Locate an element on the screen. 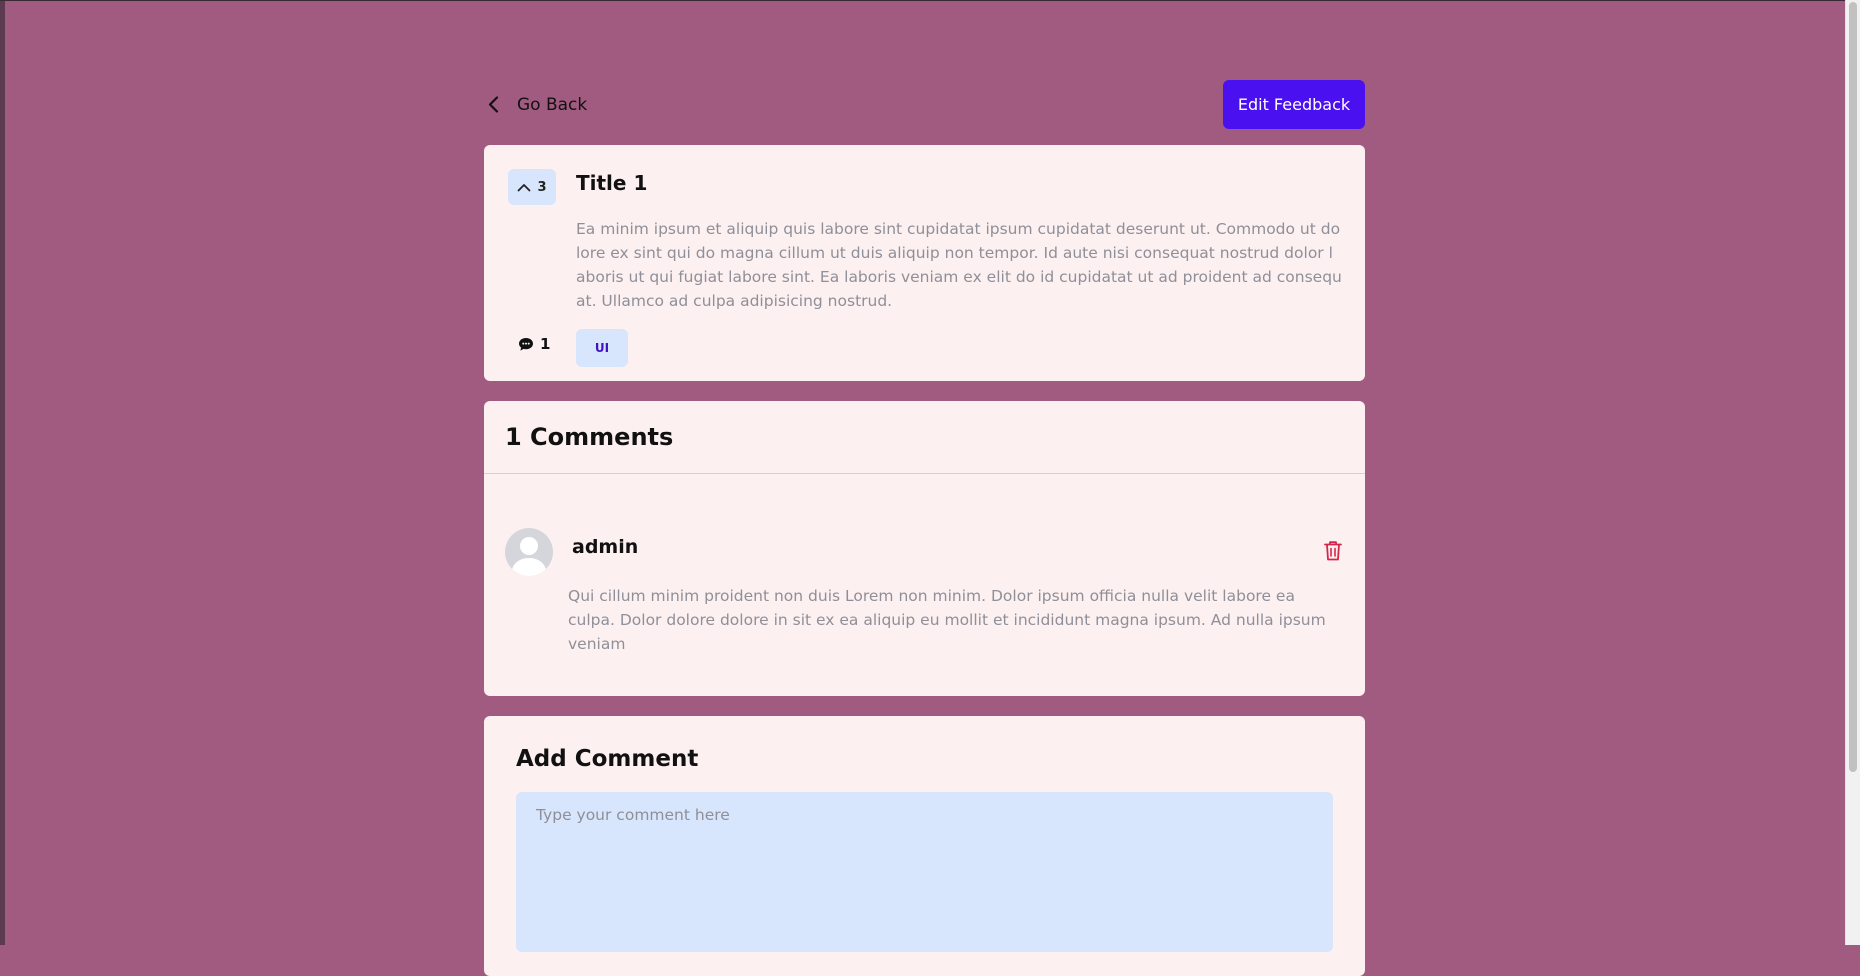  category-tag: UI is located at coordinates (602, 348).